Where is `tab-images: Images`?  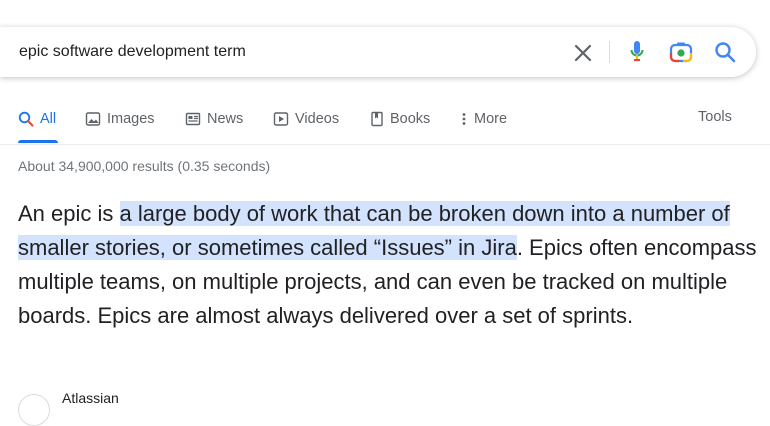 tab-images: Images is located at coordinates (120, 119).